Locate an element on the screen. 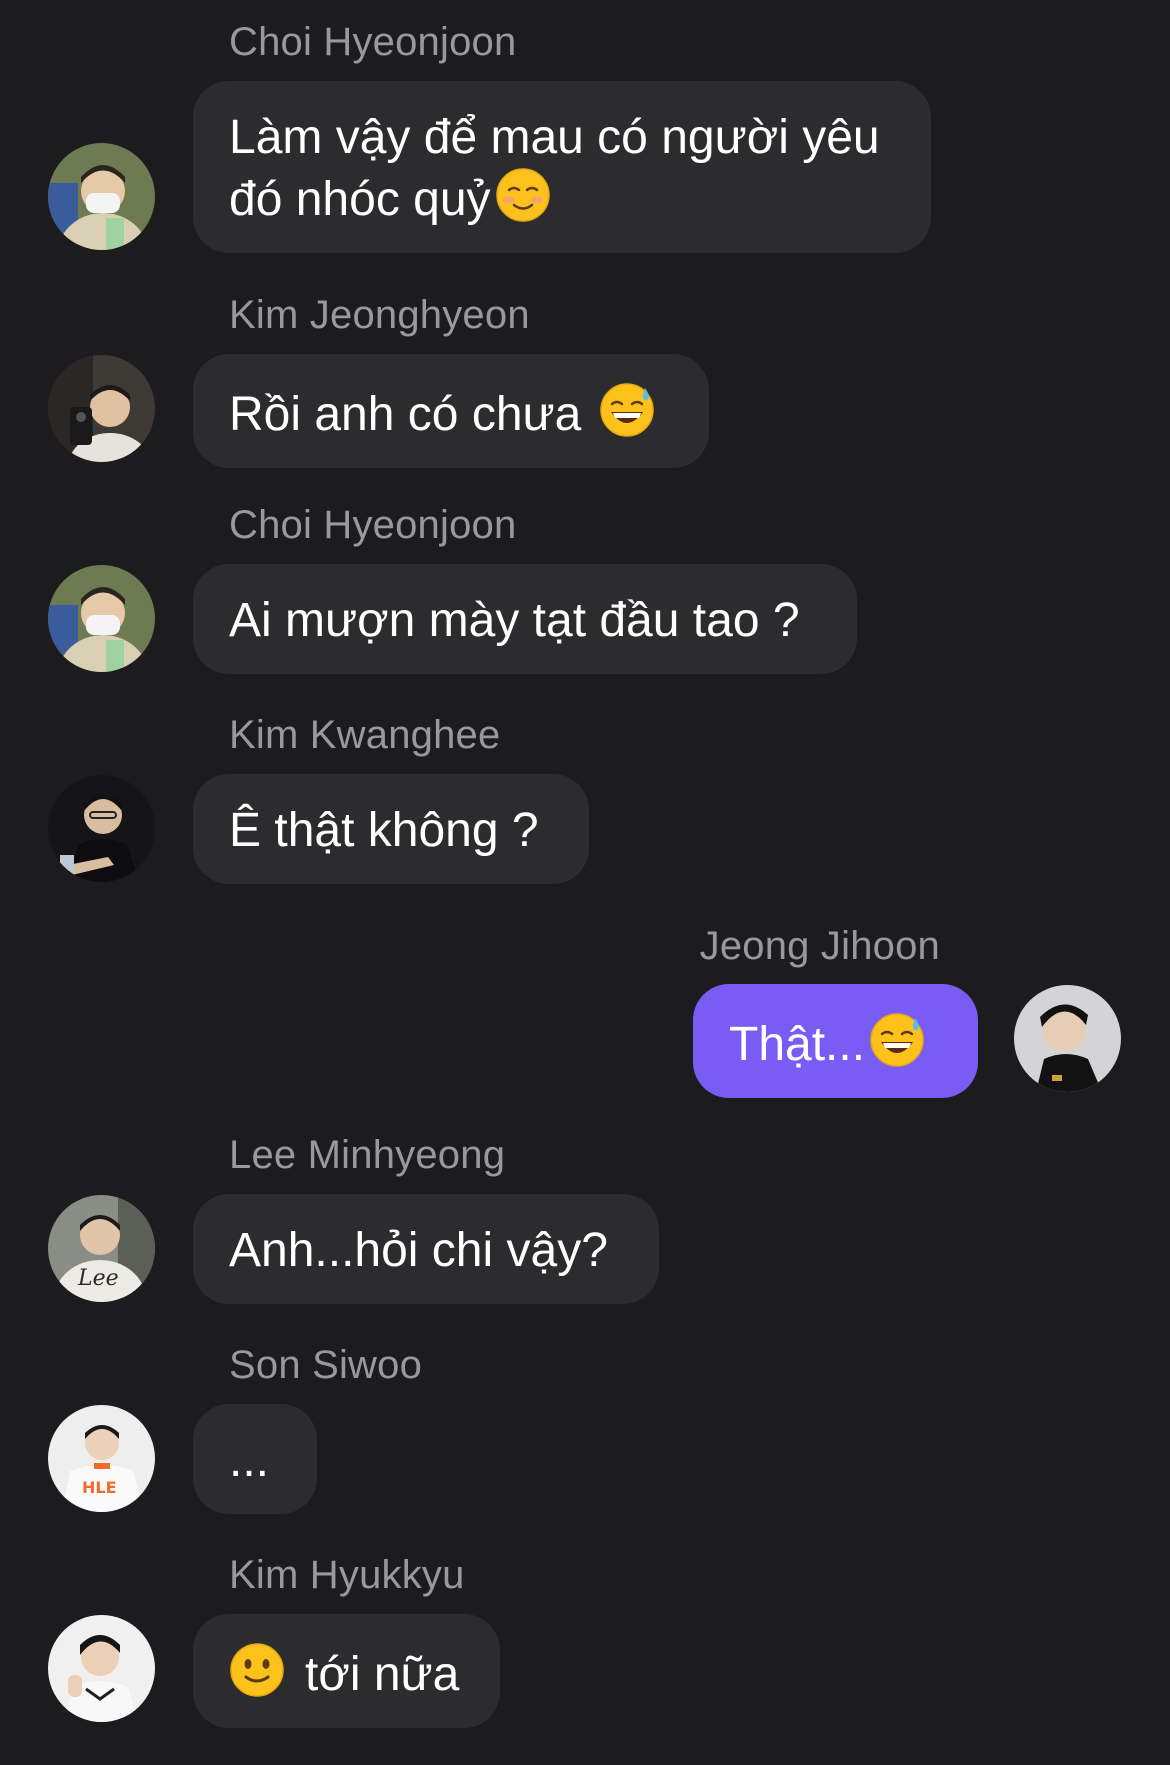 The image size is (1170, 1765). message-bubble: Làm vậy để mau có người yêu đó nhóc quỷ is located at coordinates (562, 167).